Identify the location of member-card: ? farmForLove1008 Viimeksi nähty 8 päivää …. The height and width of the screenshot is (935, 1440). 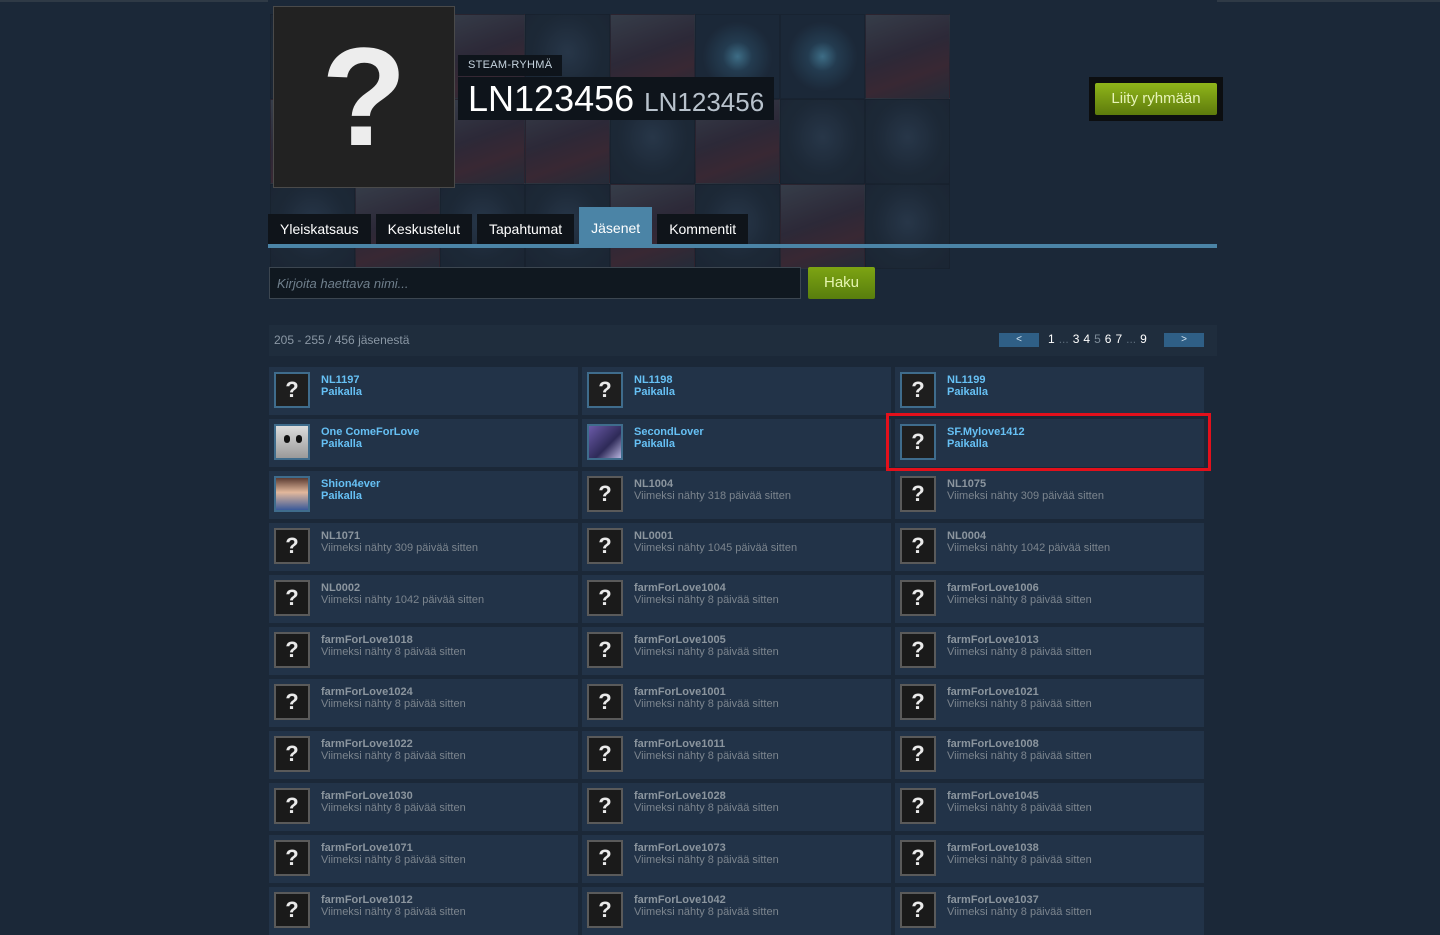
(1049, 755).